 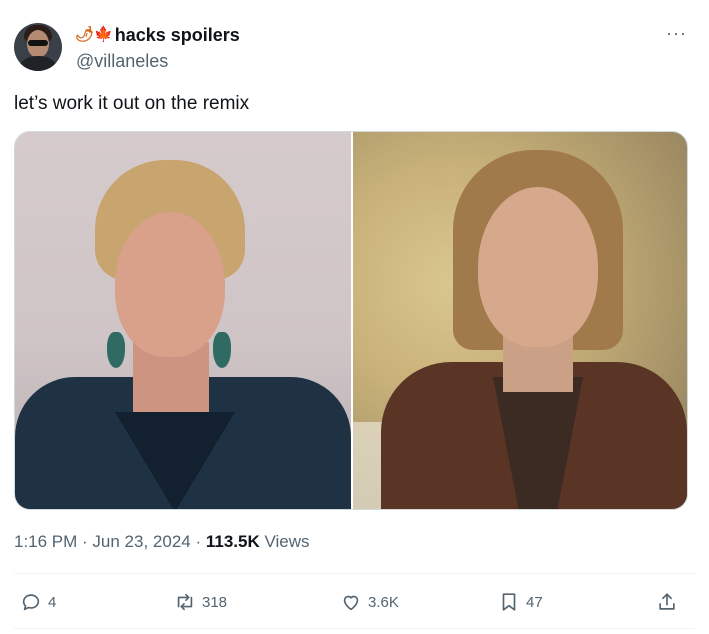 I want to click on reply-count: 4, so click(x=52, y=602).